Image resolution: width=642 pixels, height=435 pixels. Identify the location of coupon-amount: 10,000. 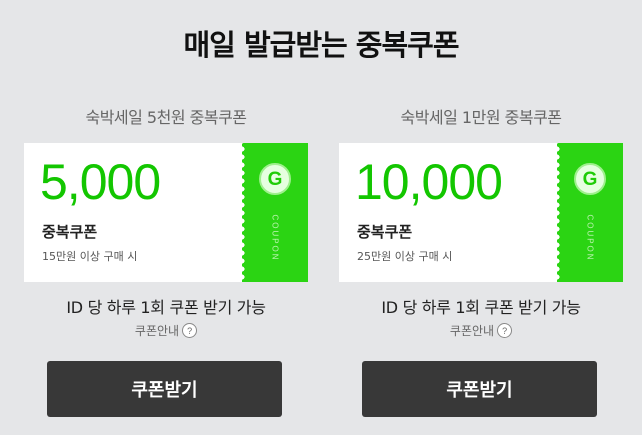
(429, 182).